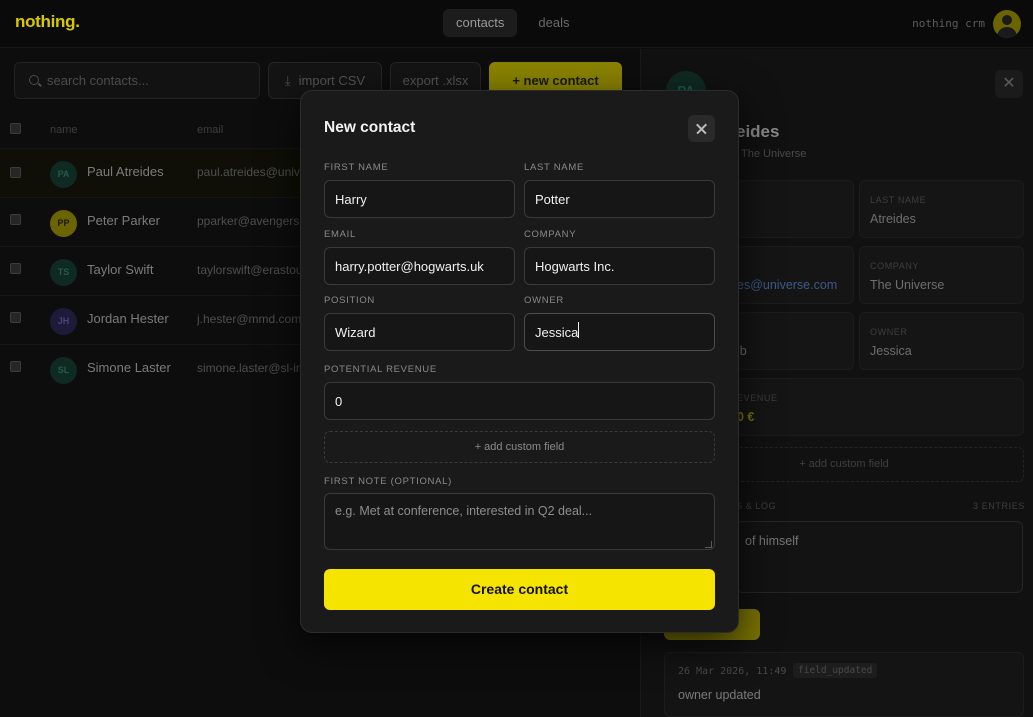 This screenshot has width=1033, height=717. Describe the element at coordinates (349, 300) in the screenshot. I see `position-label: POSITION` at that location.